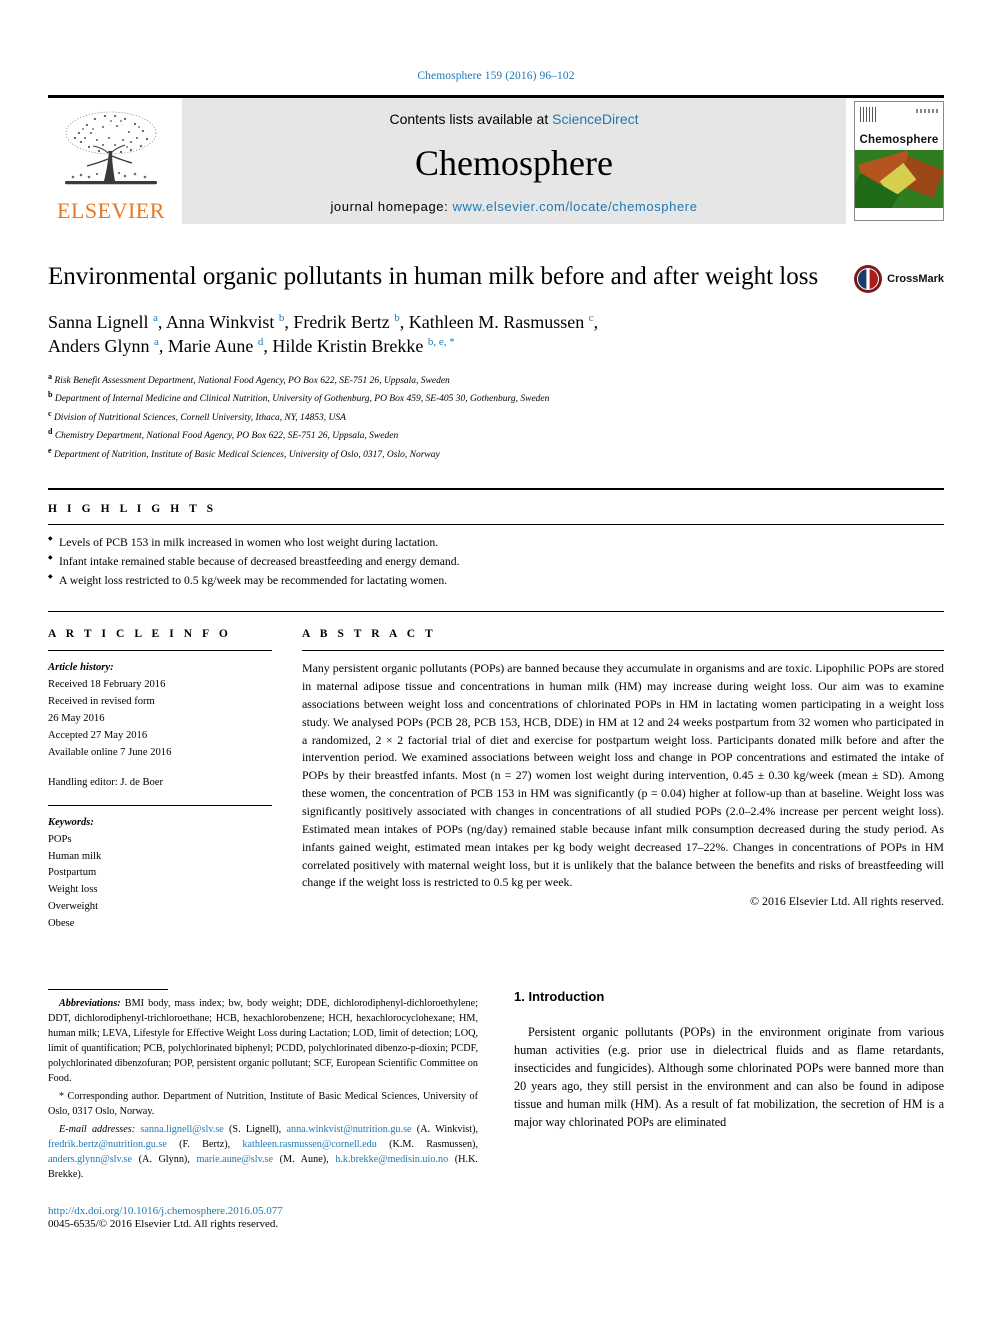 The image size is (992, 1323). I want to click on homepage-prefix: journal homepage:, so click(391, 206).